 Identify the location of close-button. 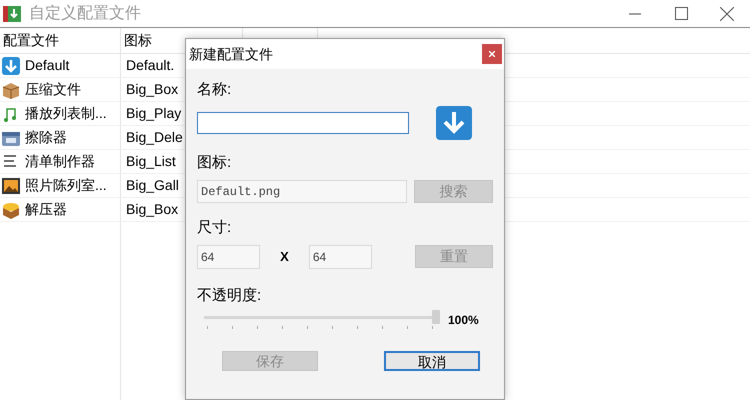
(492, 54).